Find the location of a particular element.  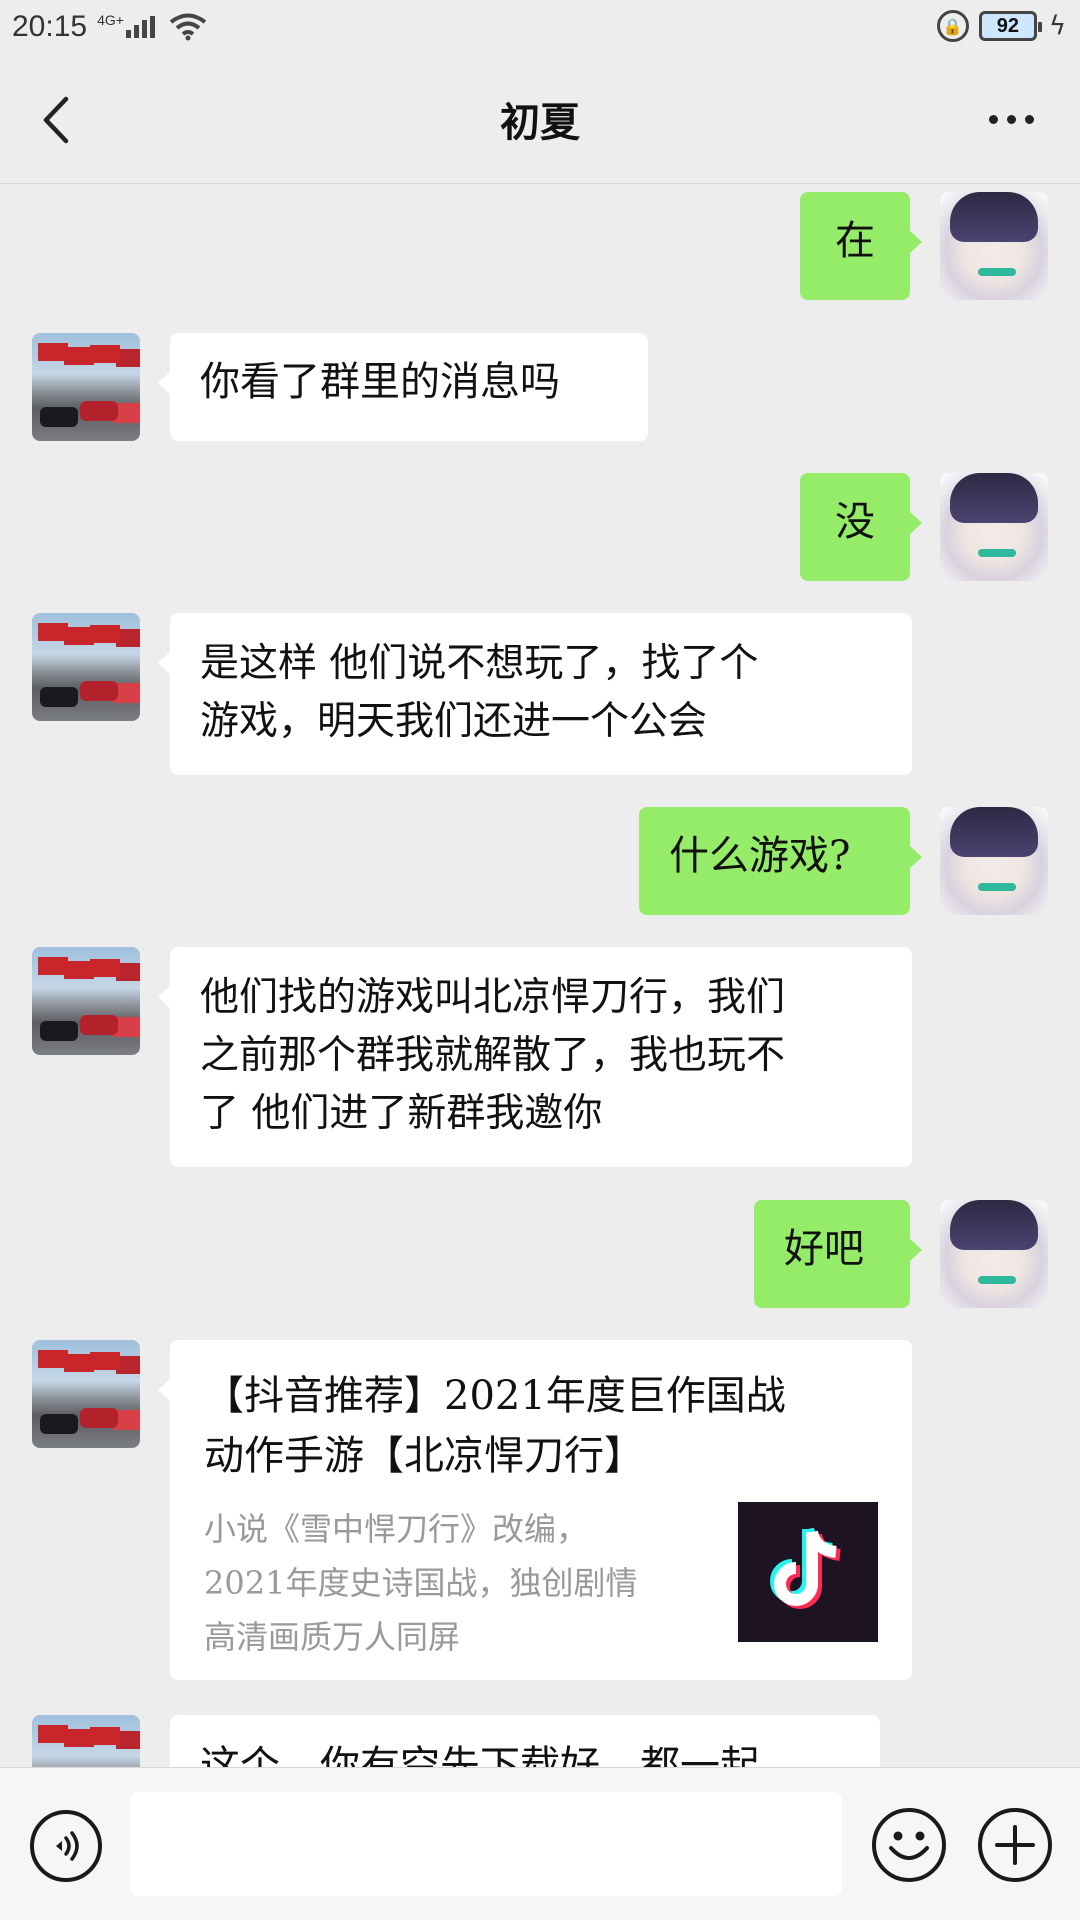

message-text: 在 is located at coordinates (855, 241).